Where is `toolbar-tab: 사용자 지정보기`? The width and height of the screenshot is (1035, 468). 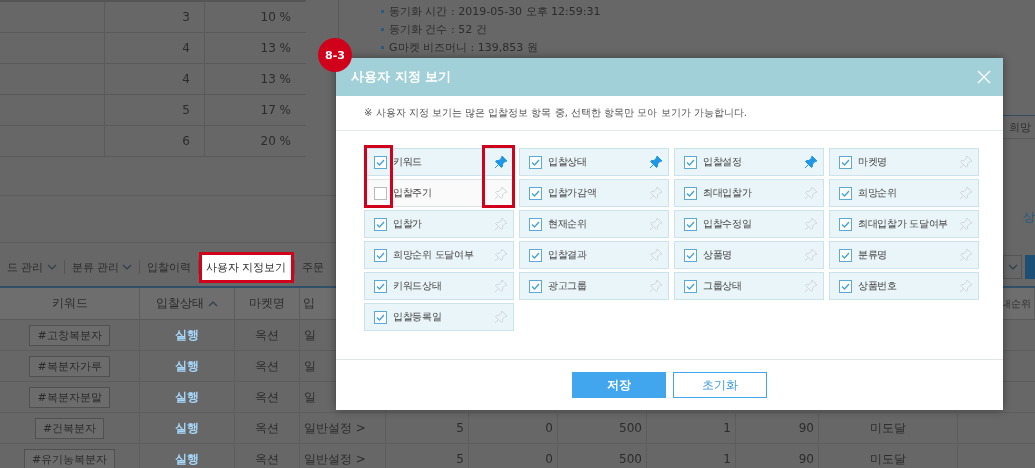
toolbar-tab: 사용자 지정보기 is located at coordinates (246, 267).